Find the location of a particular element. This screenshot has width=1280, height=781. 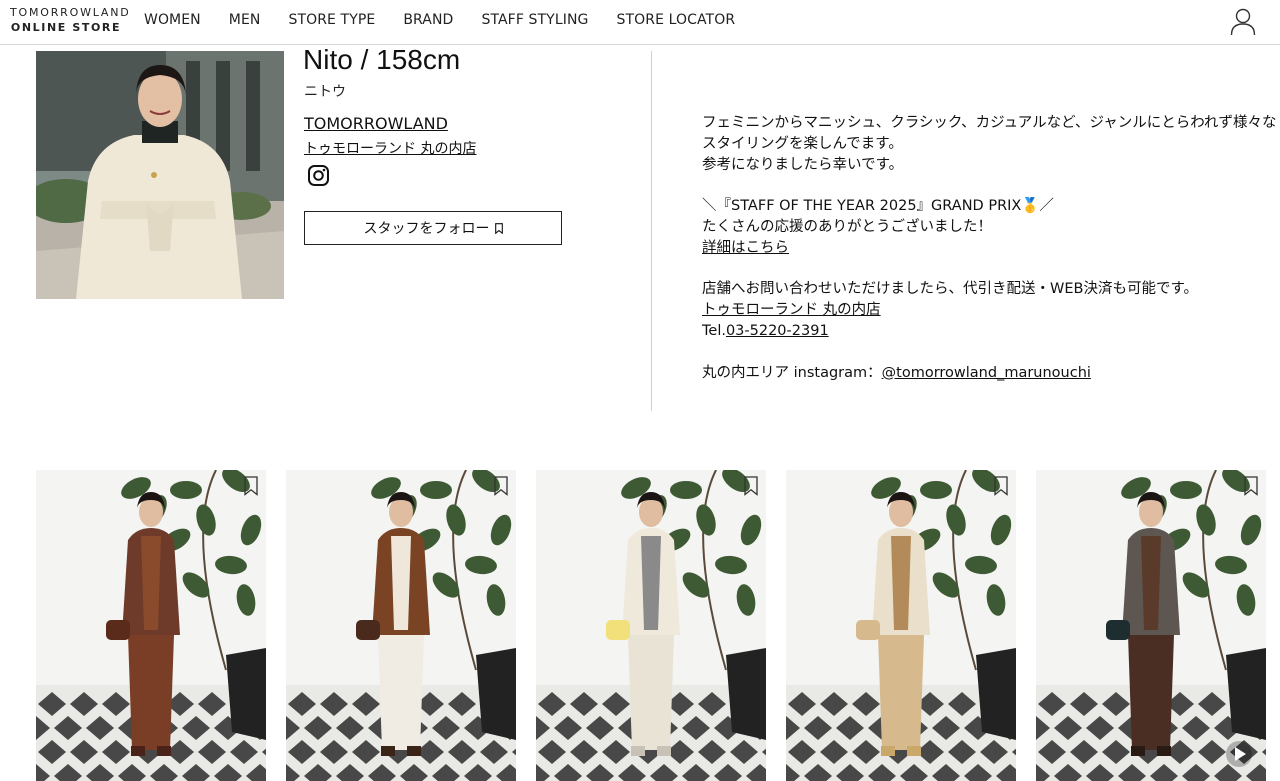

tel-link: 03-5220-2391 is located at coordinates (777, 331).